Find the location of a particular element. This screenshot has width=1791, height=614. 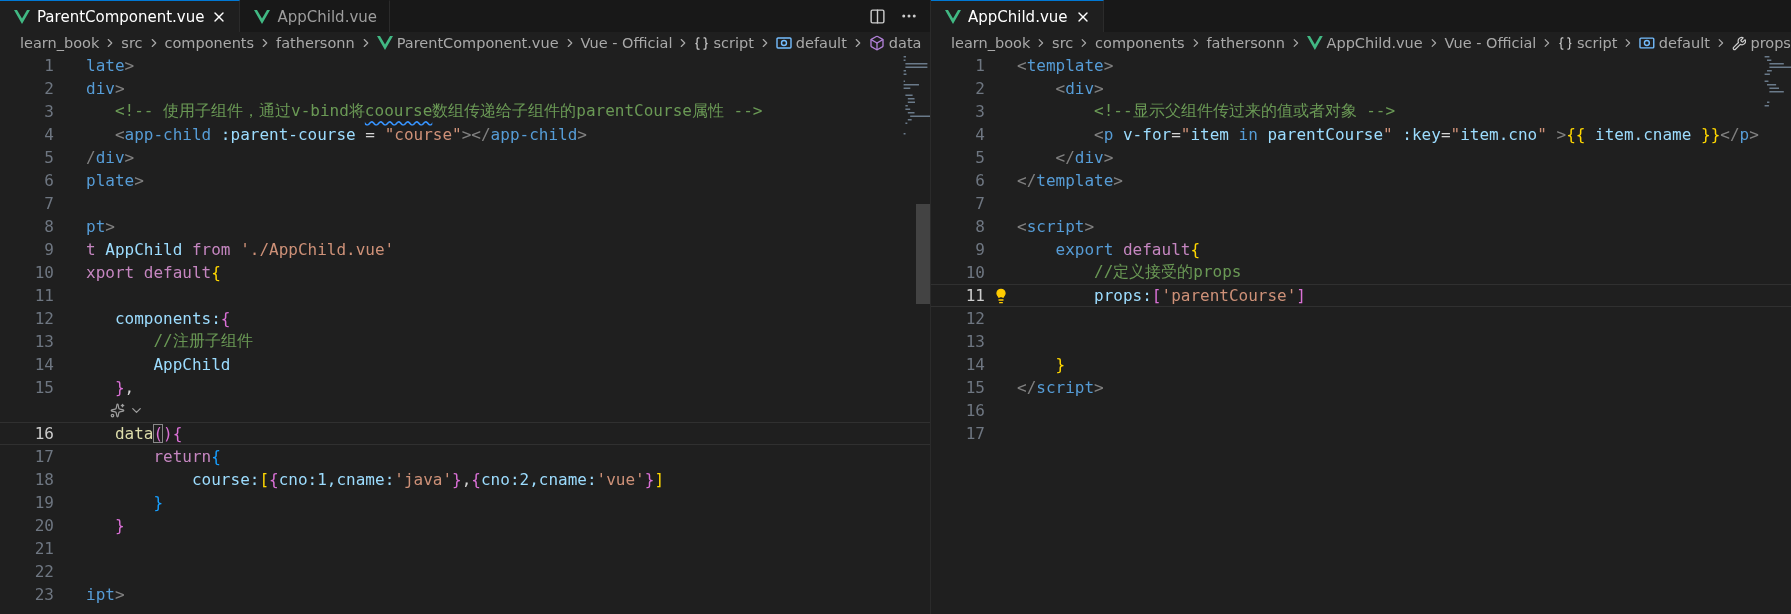

code-line: <p v-for="item in parentCourse" :key="item.cno" >{{ item.cname }}</p> is located at coordinates (1426, 134).